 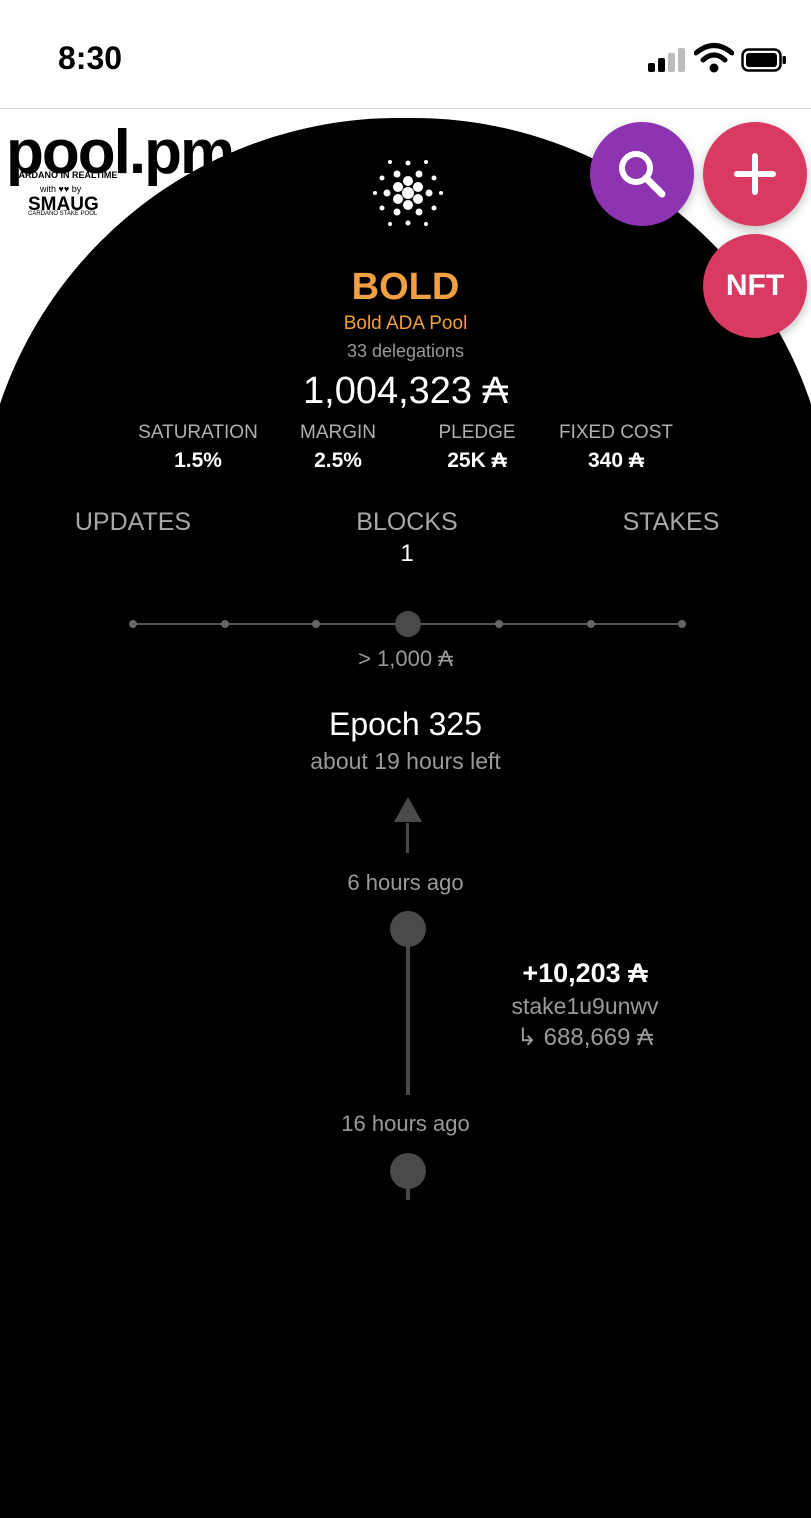 What do you see at coordinates (198, 447) in the screenshot?
I see `stat-saturation: SATURATION 1.5%` at bounding box center [198, 447].